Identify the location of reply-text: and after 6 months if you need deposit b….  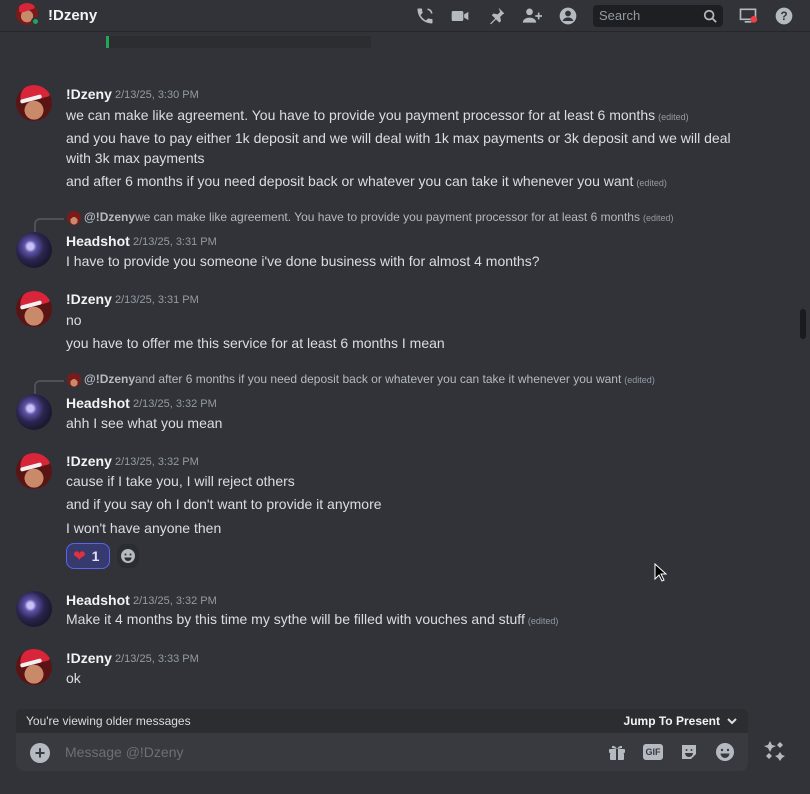
(395, 379).